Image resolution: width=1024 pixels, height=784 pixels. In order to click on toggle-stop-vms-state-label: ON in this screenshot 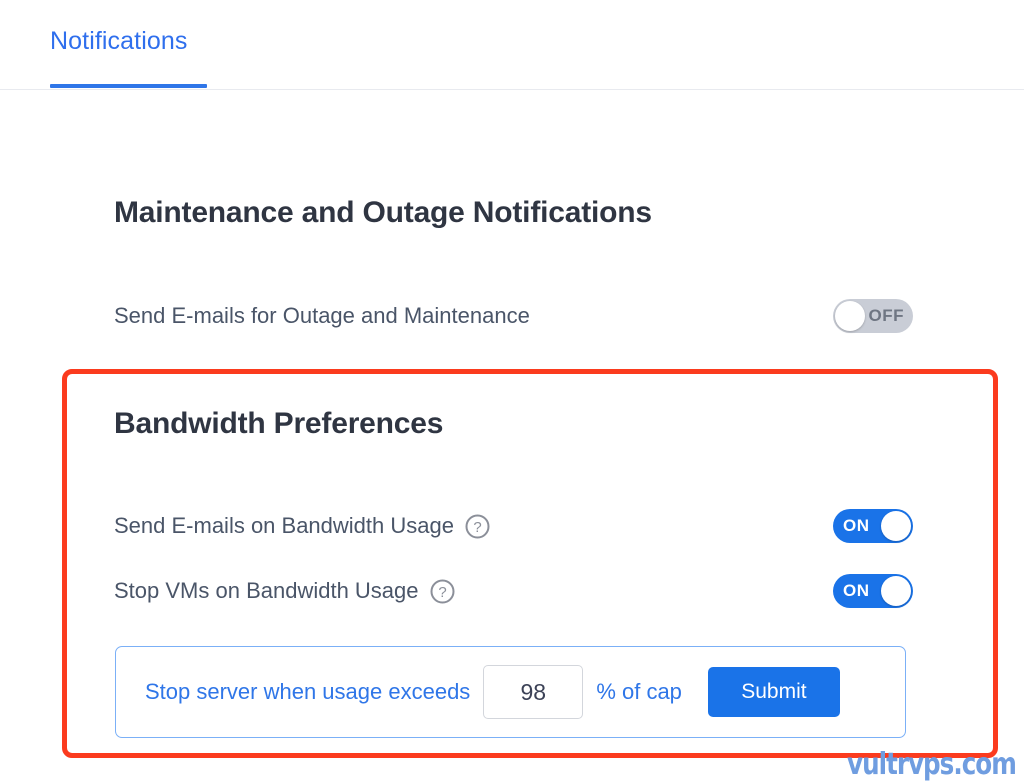, I will do `click(856, 590)`.